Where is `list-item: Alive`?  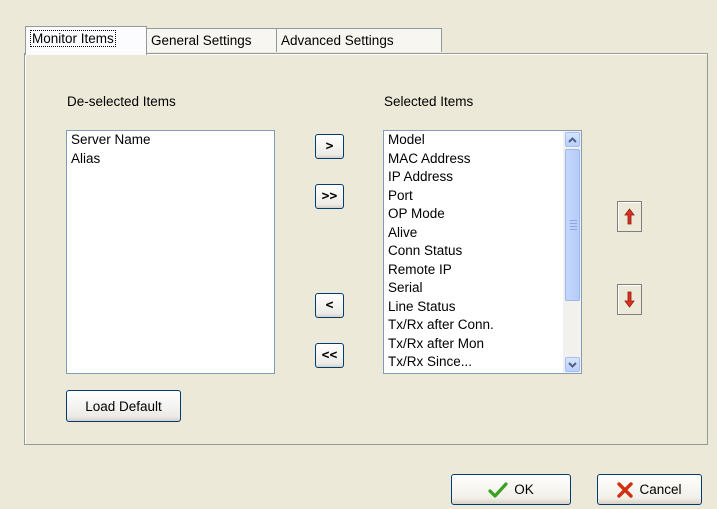 list-item: Alive is located at coordinates (474, 233).